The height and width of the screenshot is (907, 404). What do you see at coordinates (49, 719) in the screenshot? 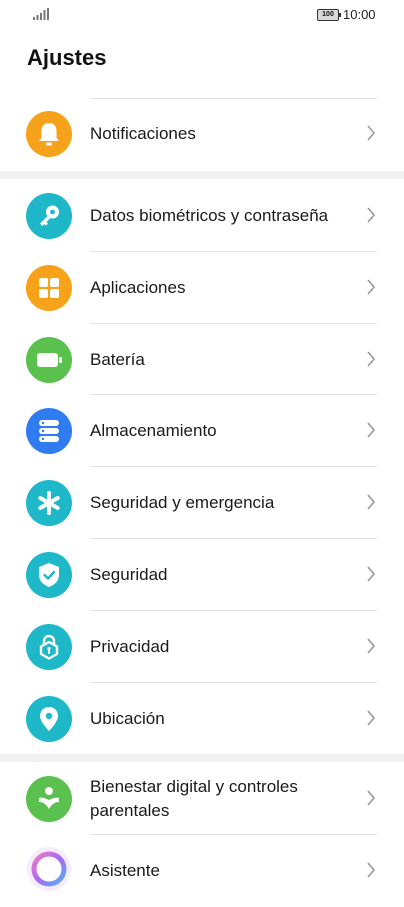
I see `location-pin-icon` at bounding box center [49, 719].